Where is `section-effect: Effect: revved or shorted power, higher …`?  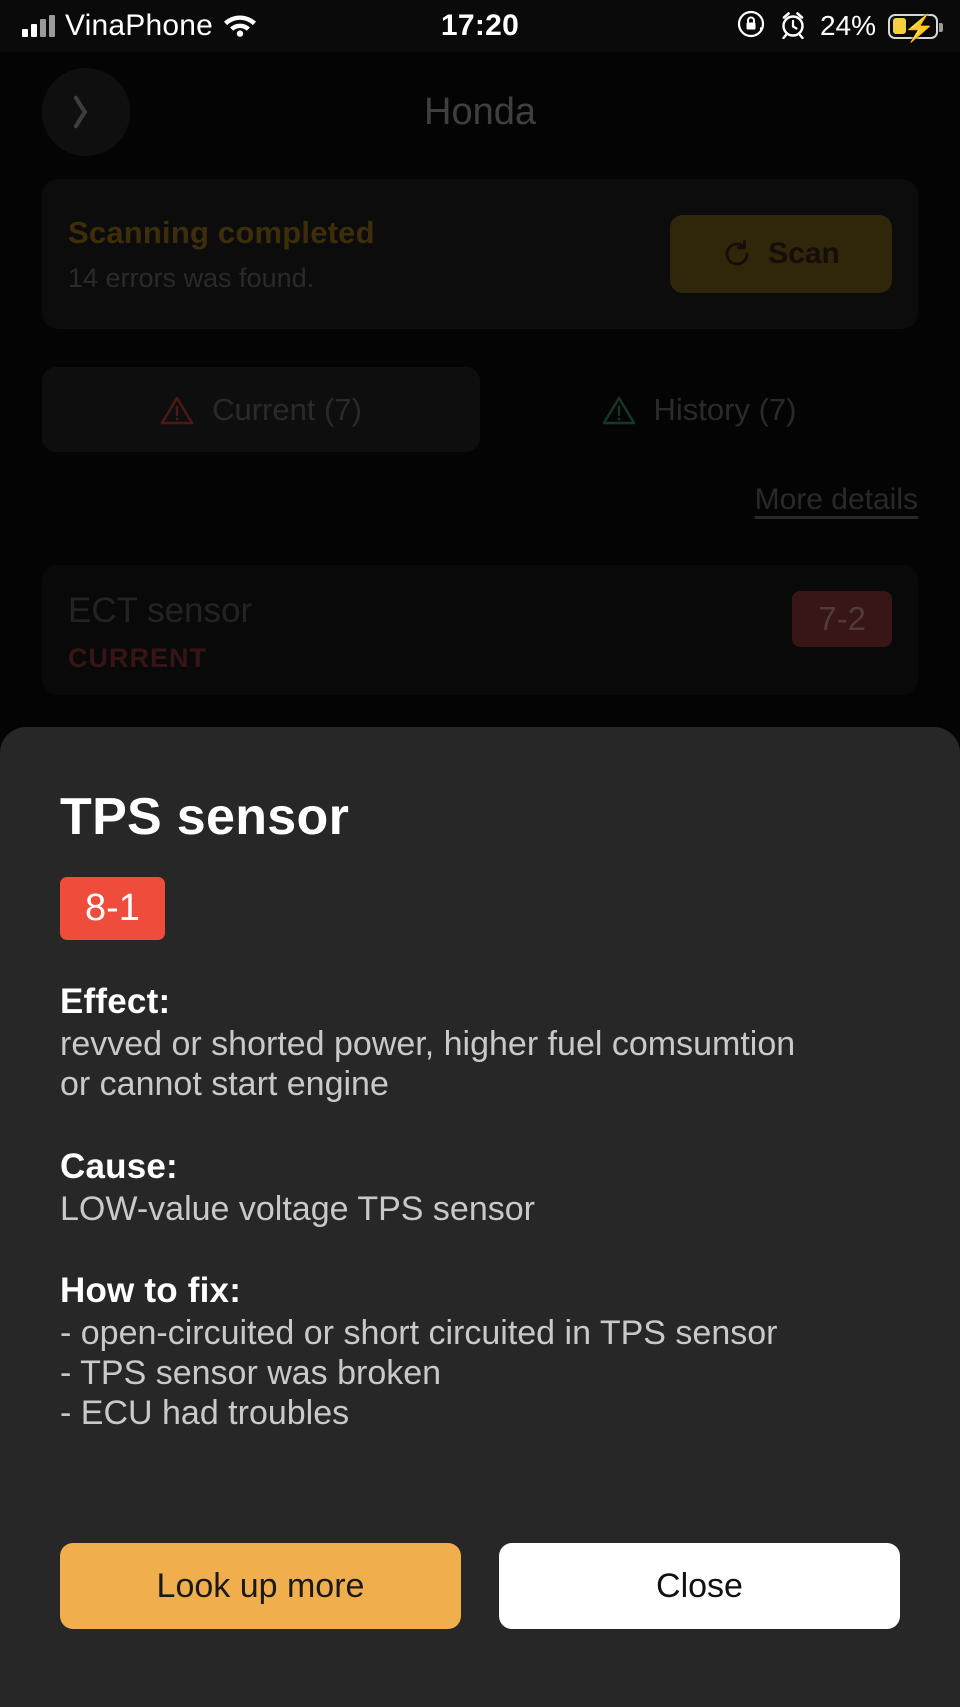
section-effect: Effect: revved or shorted power, higher … is located at coordinates (480, 1043).